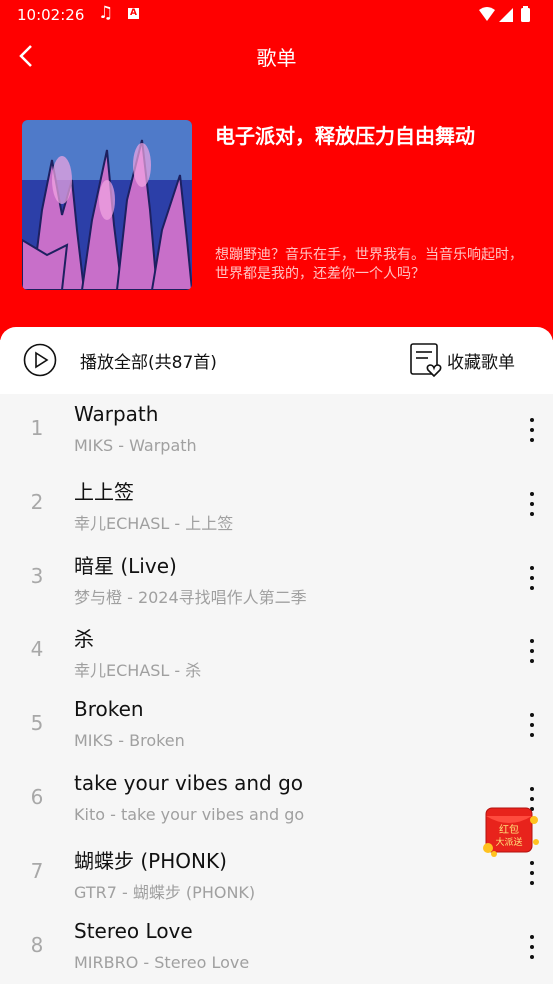 Image resolution: width=553 pixels, height=984 pixels. I want to click on song-index: 4, so click(37, 649).